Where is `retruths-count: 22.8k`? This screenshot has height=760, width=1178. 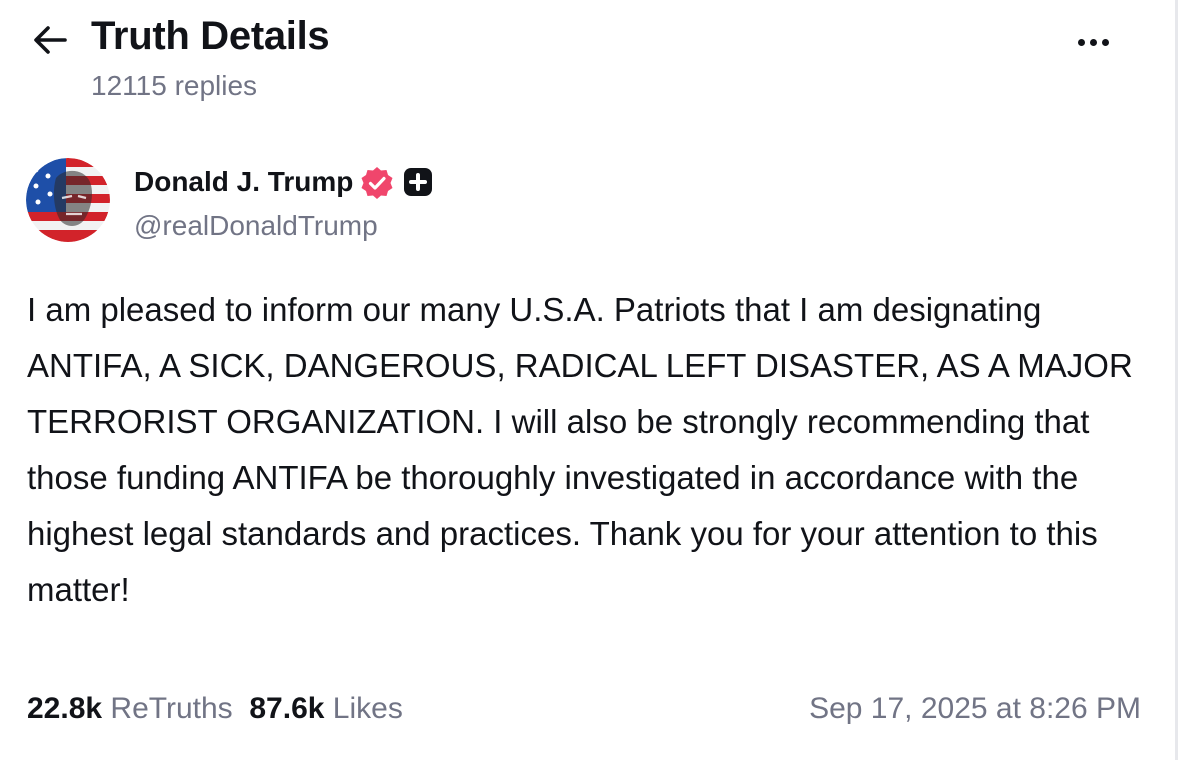
retruths-count: 22.8k is located at coordinates (65, 708).